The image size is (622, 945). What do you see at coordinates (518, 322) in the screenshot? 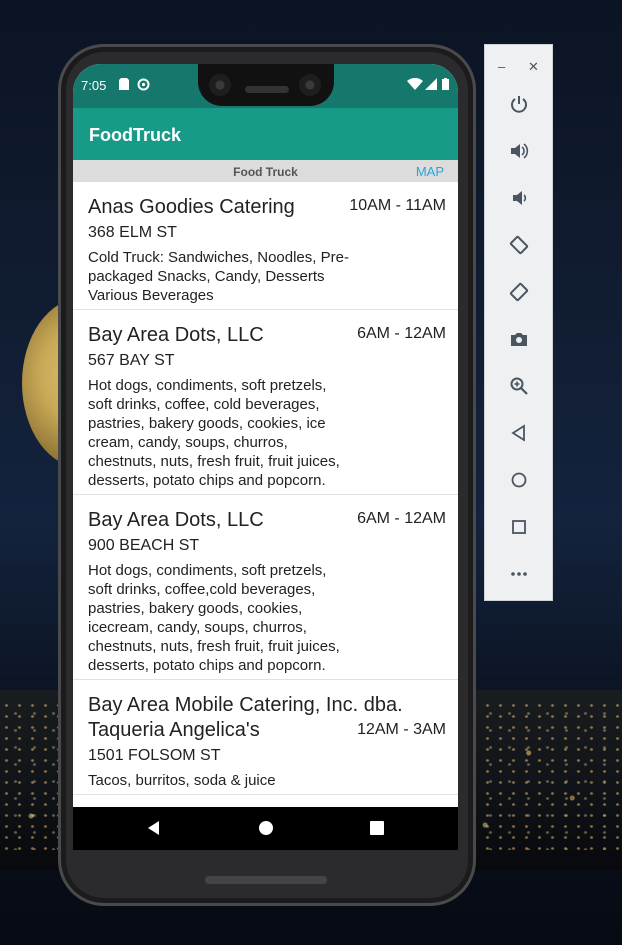
I see `emulator-toolbar: – ✕` at bounding box center [518, 322].